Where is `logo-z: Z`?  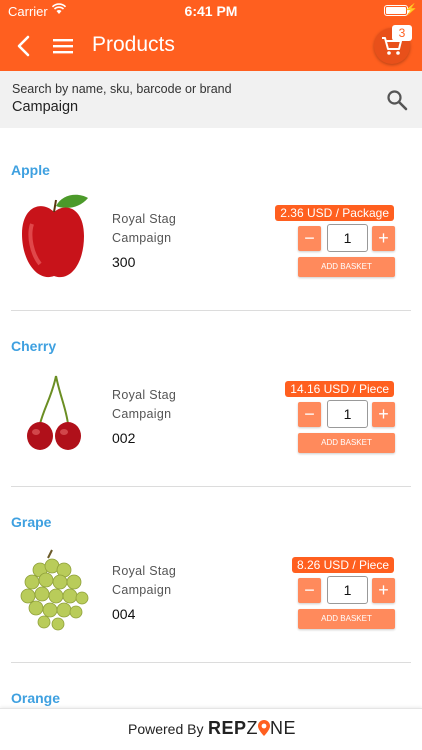
logo-z: Z is located at coordinates (252, 728).